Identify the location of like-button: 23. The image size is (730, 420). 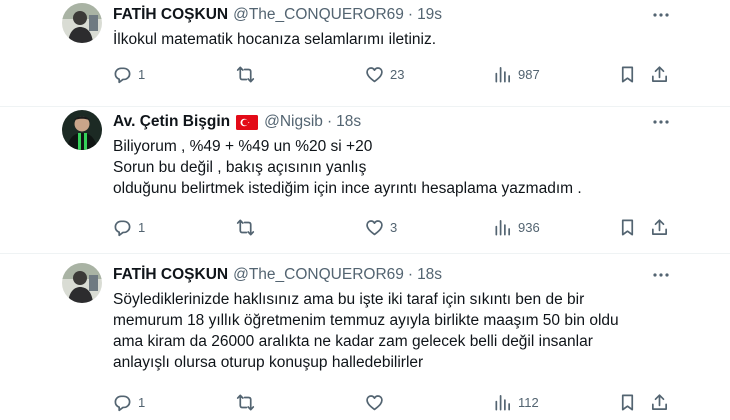
(384, 74).